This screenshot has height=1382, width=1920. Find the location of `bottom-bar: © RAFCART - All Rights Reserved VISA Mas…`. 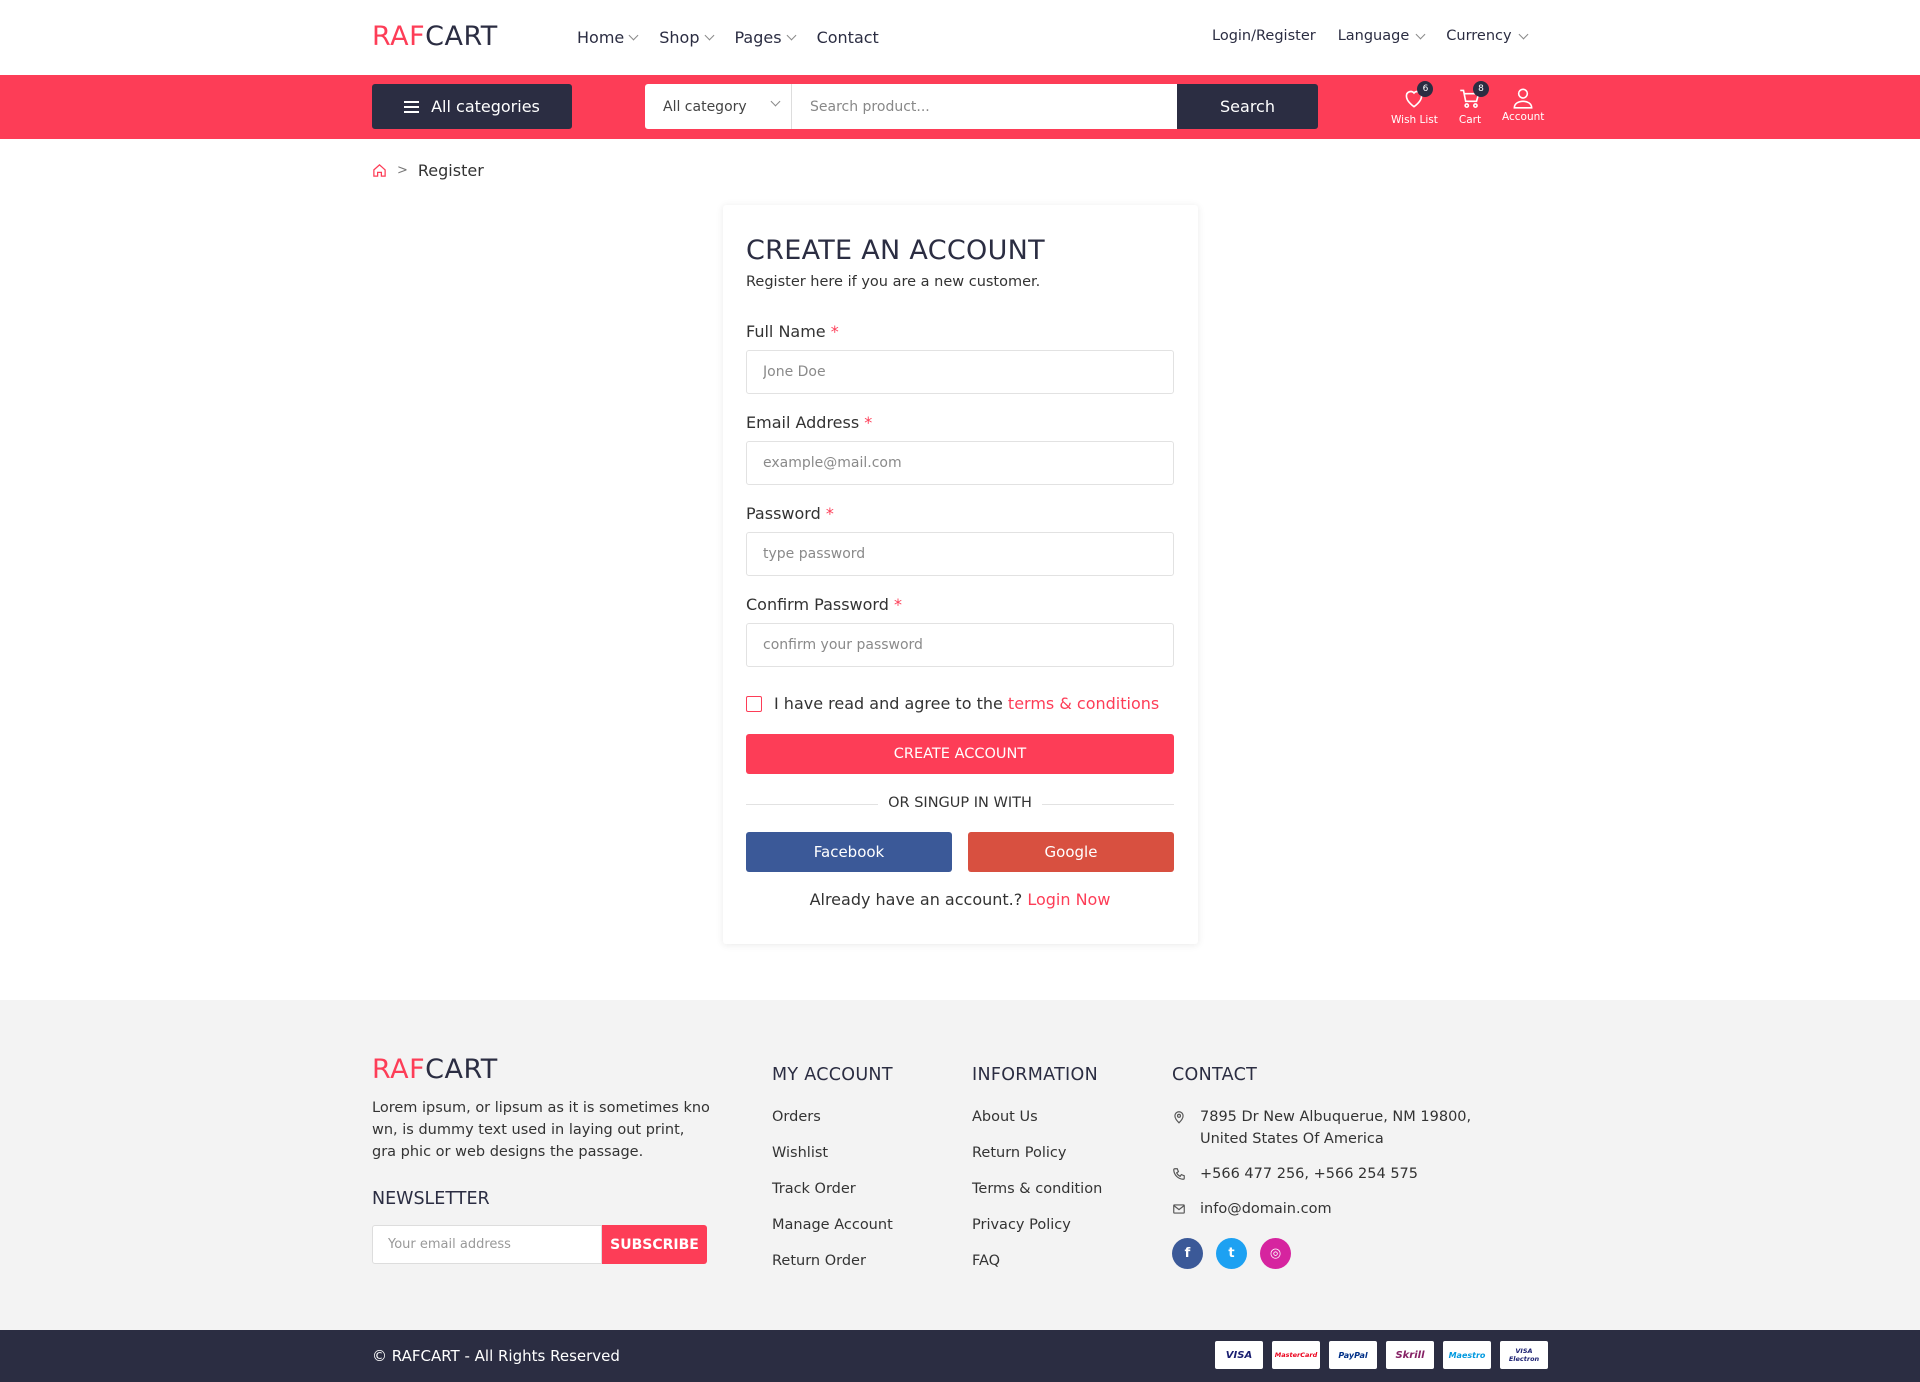

bottom-bar: © RAFCART - All Rights Reserved VISA Mas… is located at coordinates (960, 1356).